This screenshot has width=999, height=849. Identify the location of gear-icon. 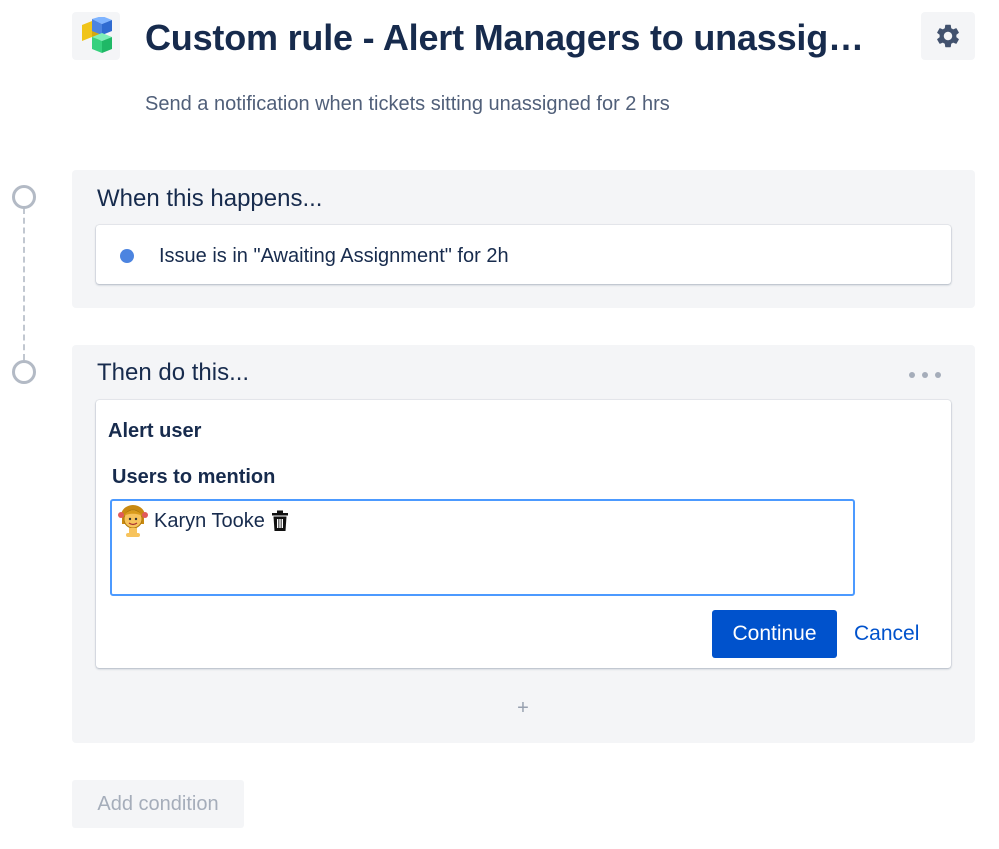
(948, 36).